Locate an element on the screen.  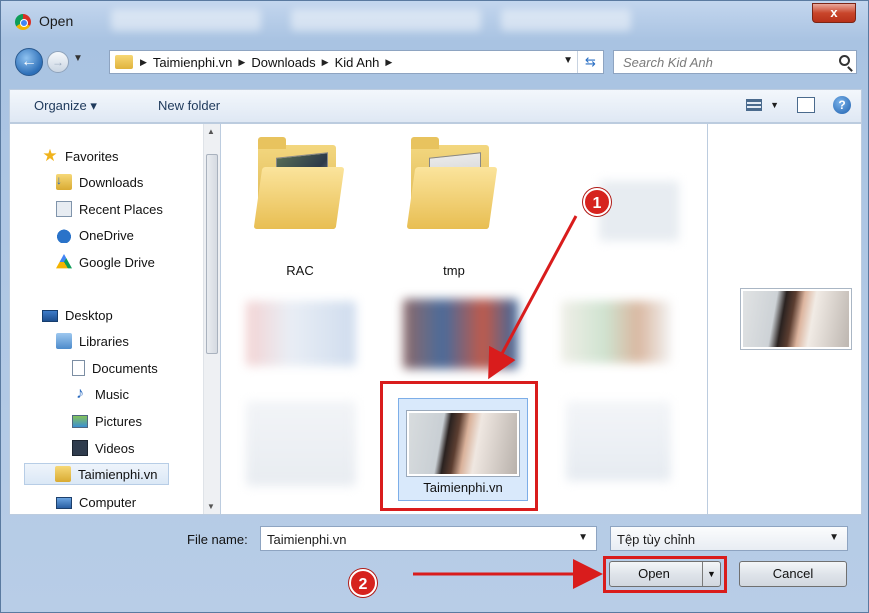
annotation-arrows is located at coordinates (508, 402).